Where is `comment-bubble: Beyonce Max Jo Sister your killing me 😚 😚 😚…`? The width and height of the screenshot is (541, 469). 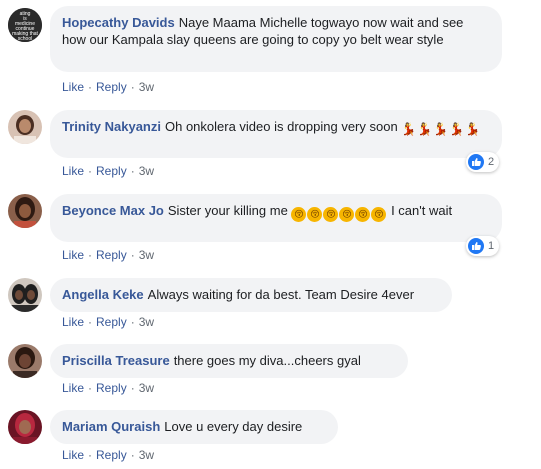 comment-bubble: Beyonce Max Jo Sister your killing me 😚 😚 😚… is located at coordinates (276, 218).